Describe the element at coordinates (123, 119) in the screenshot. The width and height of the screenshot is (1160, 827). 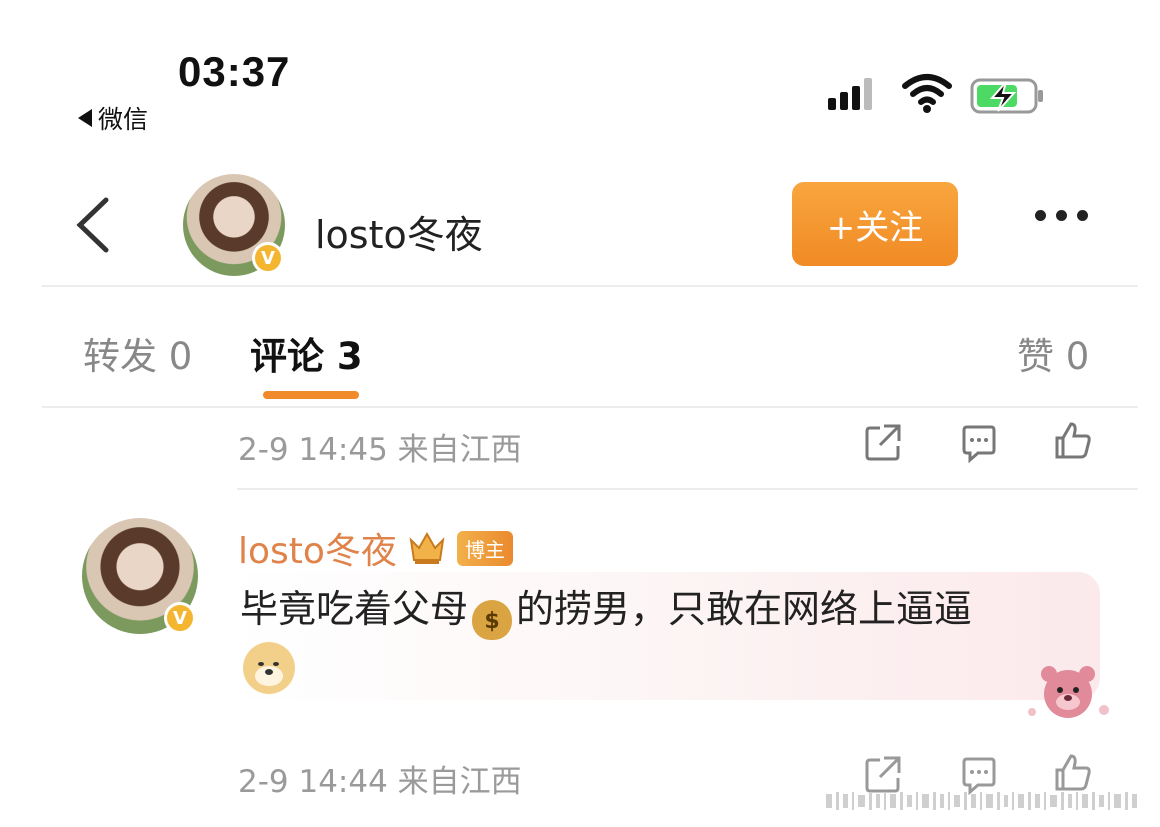
I see `back-app-label: 微信` at that location.